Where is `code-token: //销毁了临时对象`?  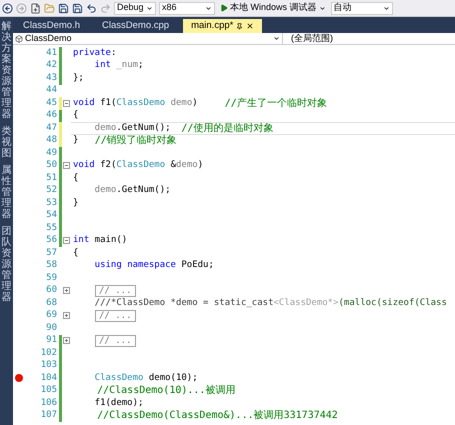 code-token: //销毁了临时对象 is located at coordinates (135, 141).